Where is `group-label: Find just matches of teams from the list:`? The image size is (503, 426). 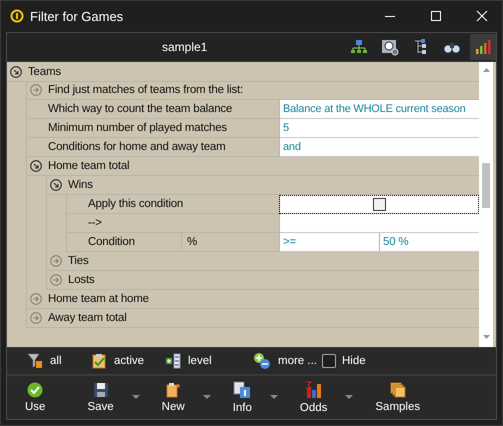
group-label: Find just matches of teams from the list: is located at coordinates (146, 90).